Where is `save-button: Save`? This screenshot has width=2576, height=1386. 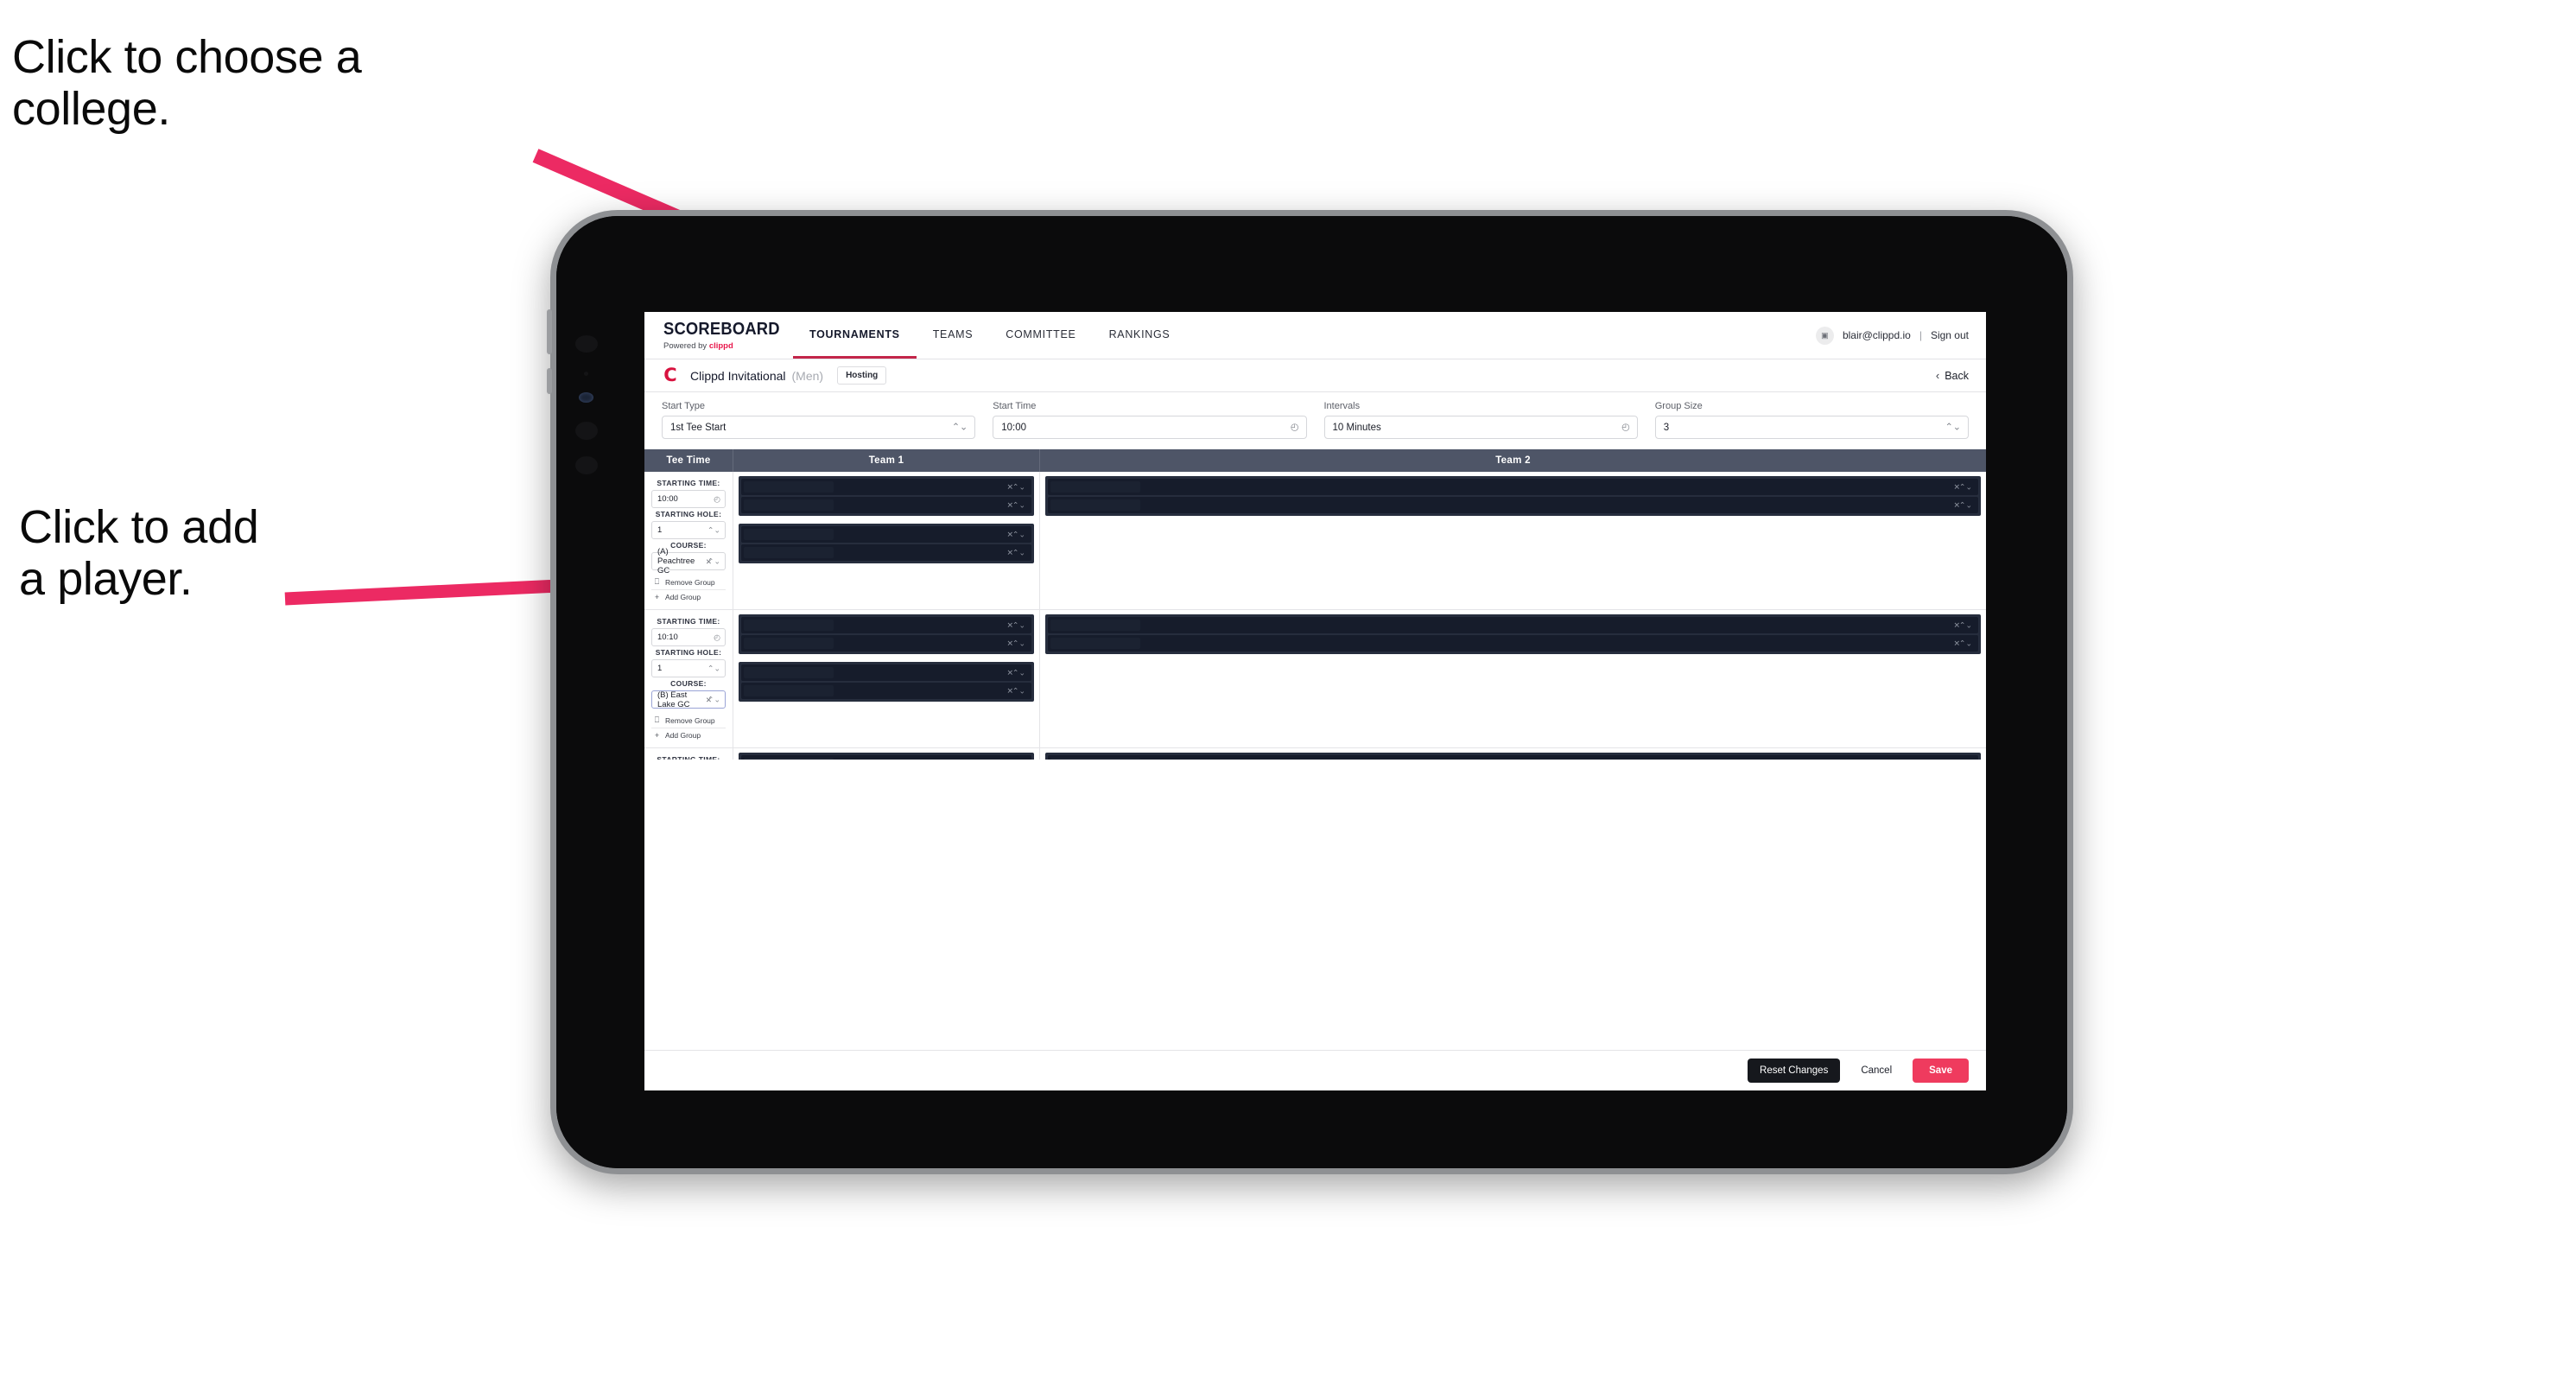 save-button: Save is located at coordinates (1941, 1071).